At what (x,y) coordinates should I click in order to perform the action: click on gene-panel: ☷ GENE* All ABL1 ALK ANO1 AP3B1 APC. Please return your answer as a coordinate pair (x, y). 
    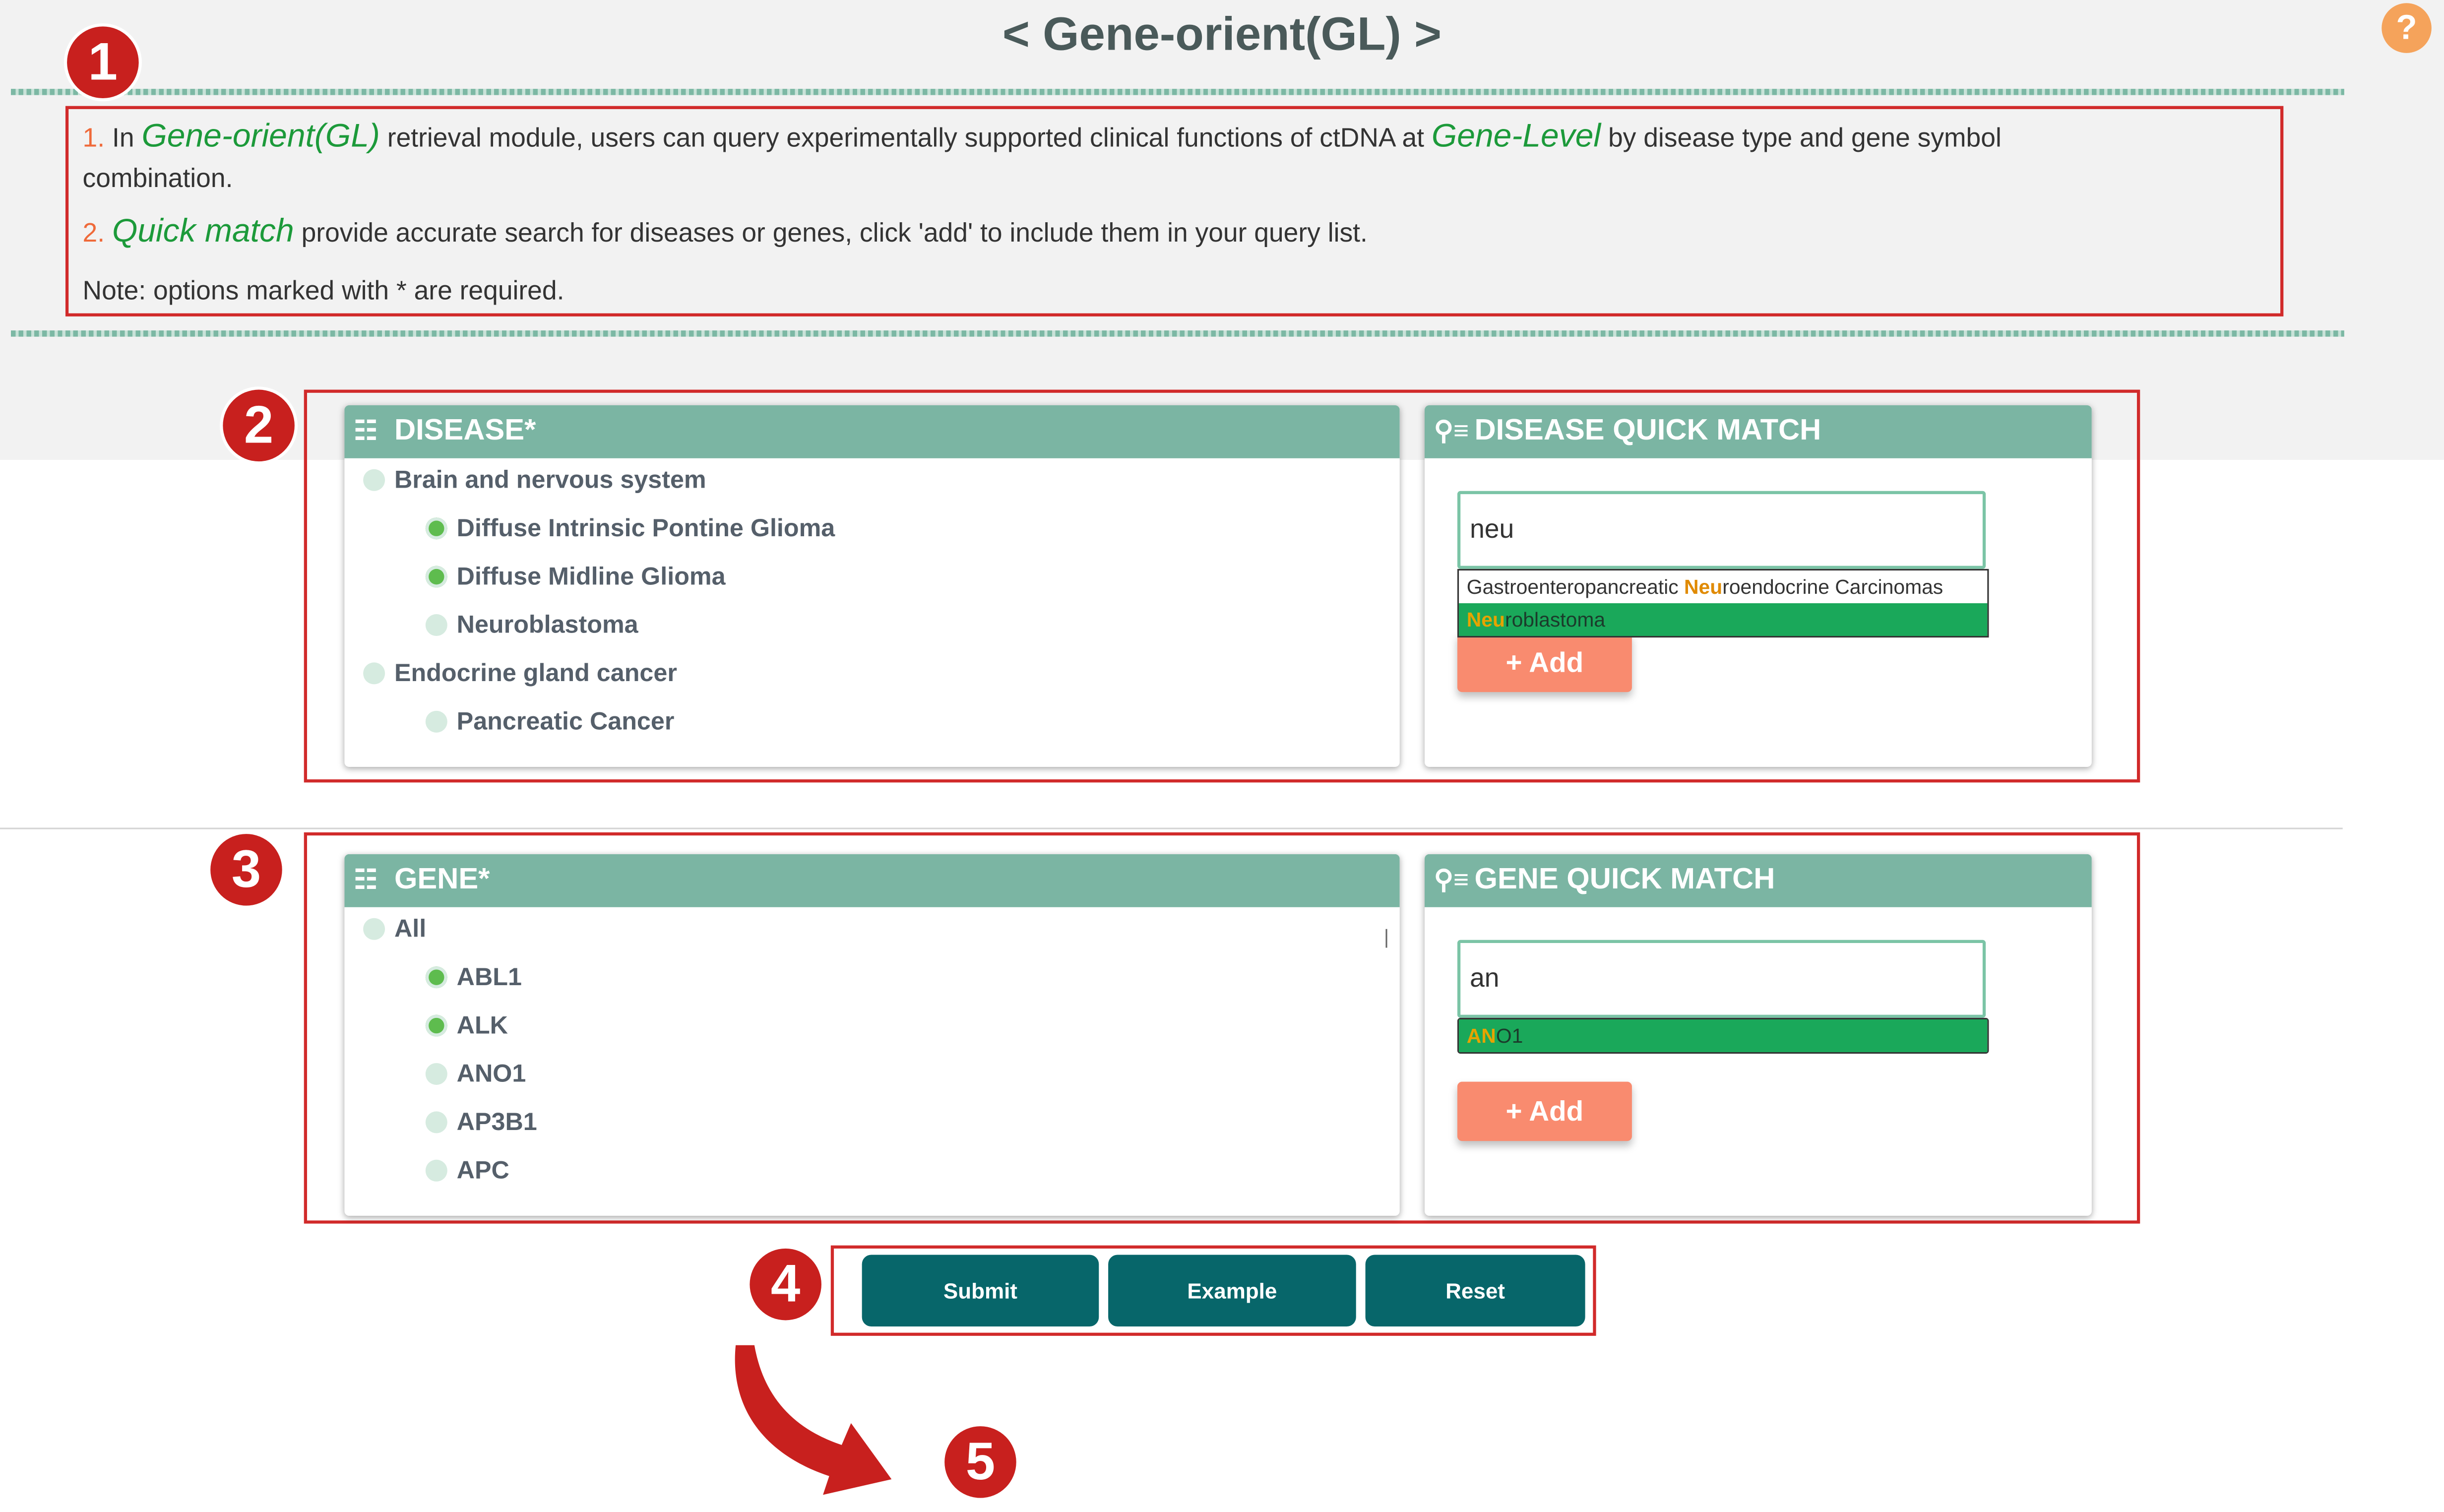
    Looking at the image, I should click on (872, 1035).